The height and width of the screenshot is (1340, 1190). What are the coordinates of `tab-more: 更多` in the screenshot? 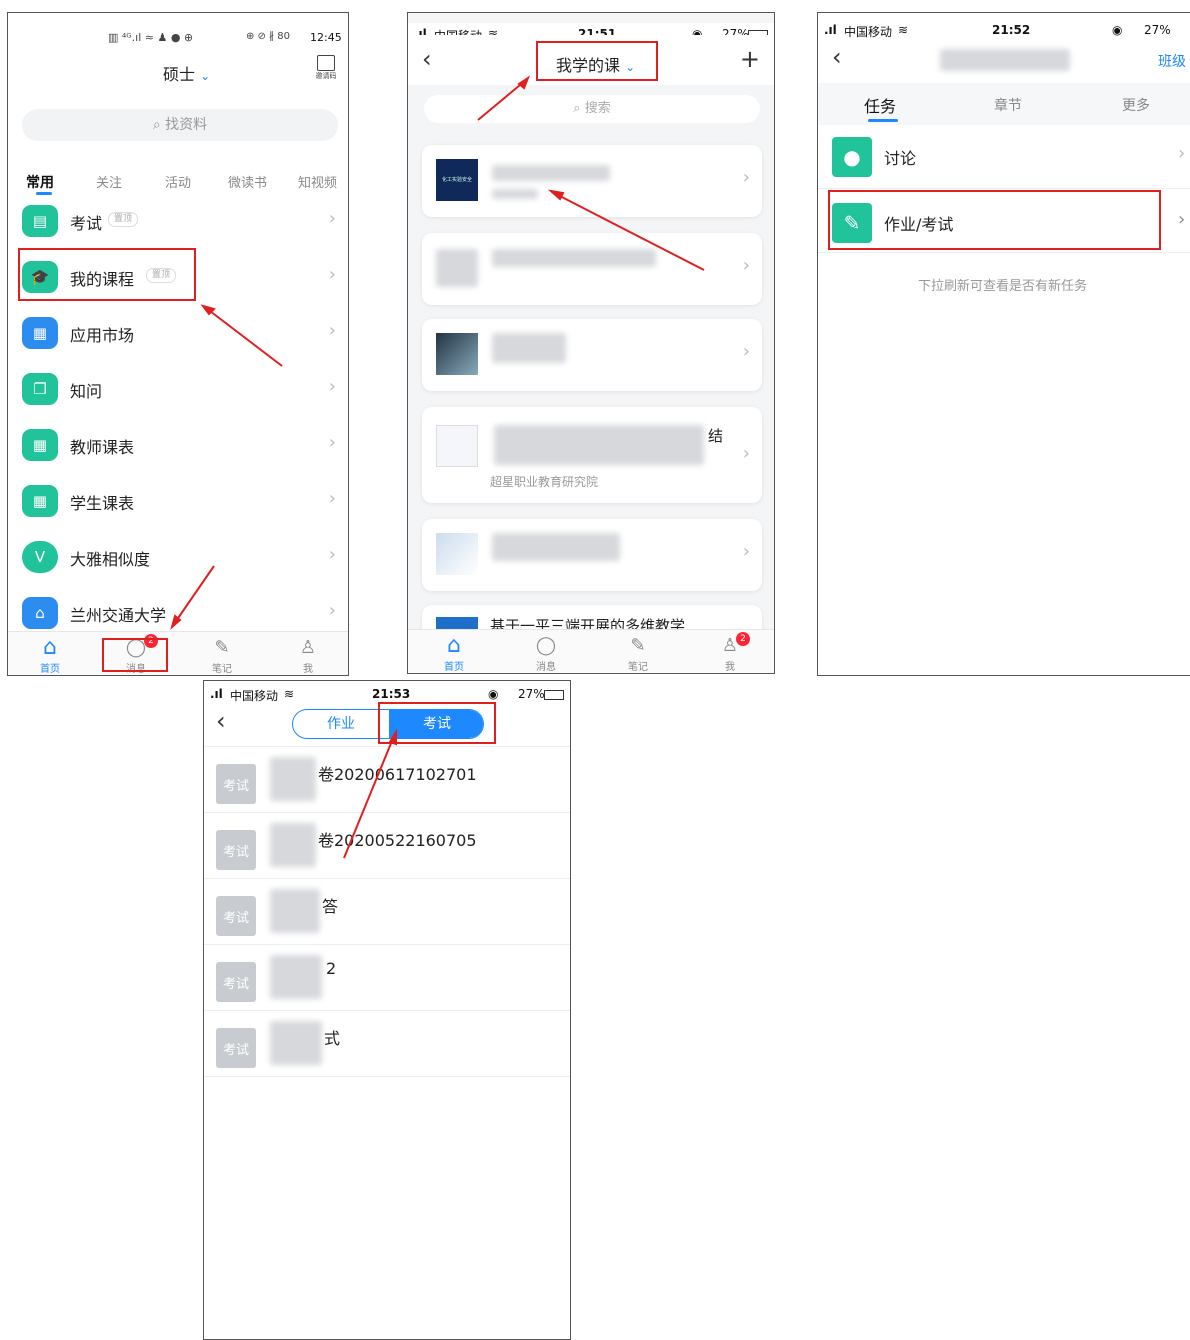 It's located at (1136, 105).